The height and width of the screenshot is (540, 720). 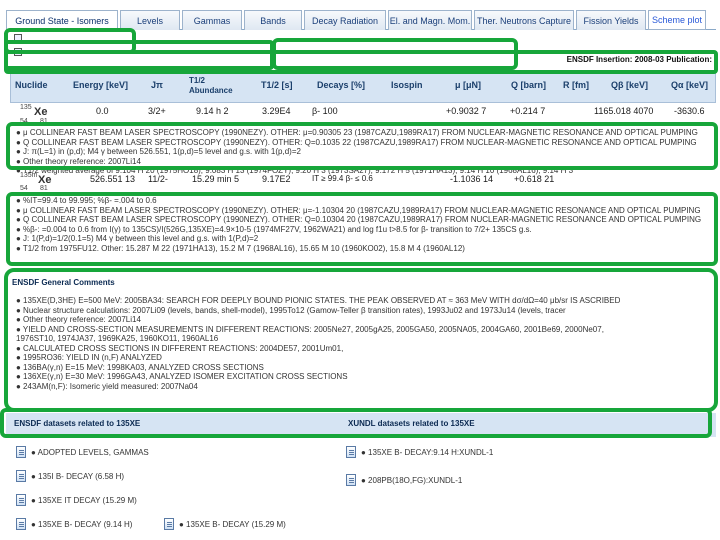 I want to click on ensdf-info-bar: ENSDF Insertion: 2008-03 Publication:, so click(x=639, y=59).